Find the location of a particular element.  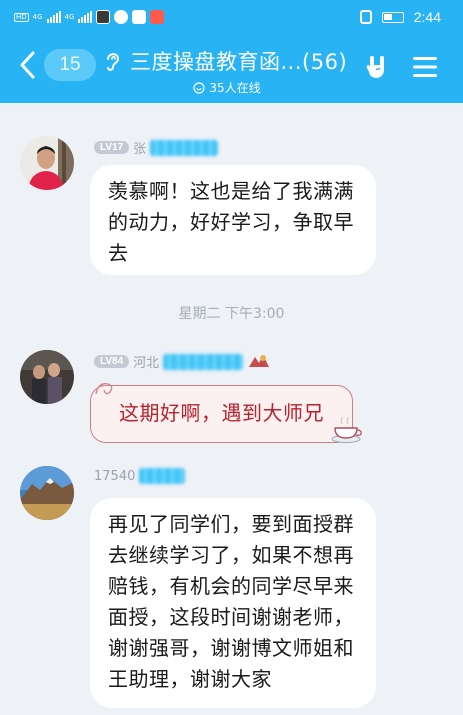

sender-name: 17540 is located at coordinates (115, 476).